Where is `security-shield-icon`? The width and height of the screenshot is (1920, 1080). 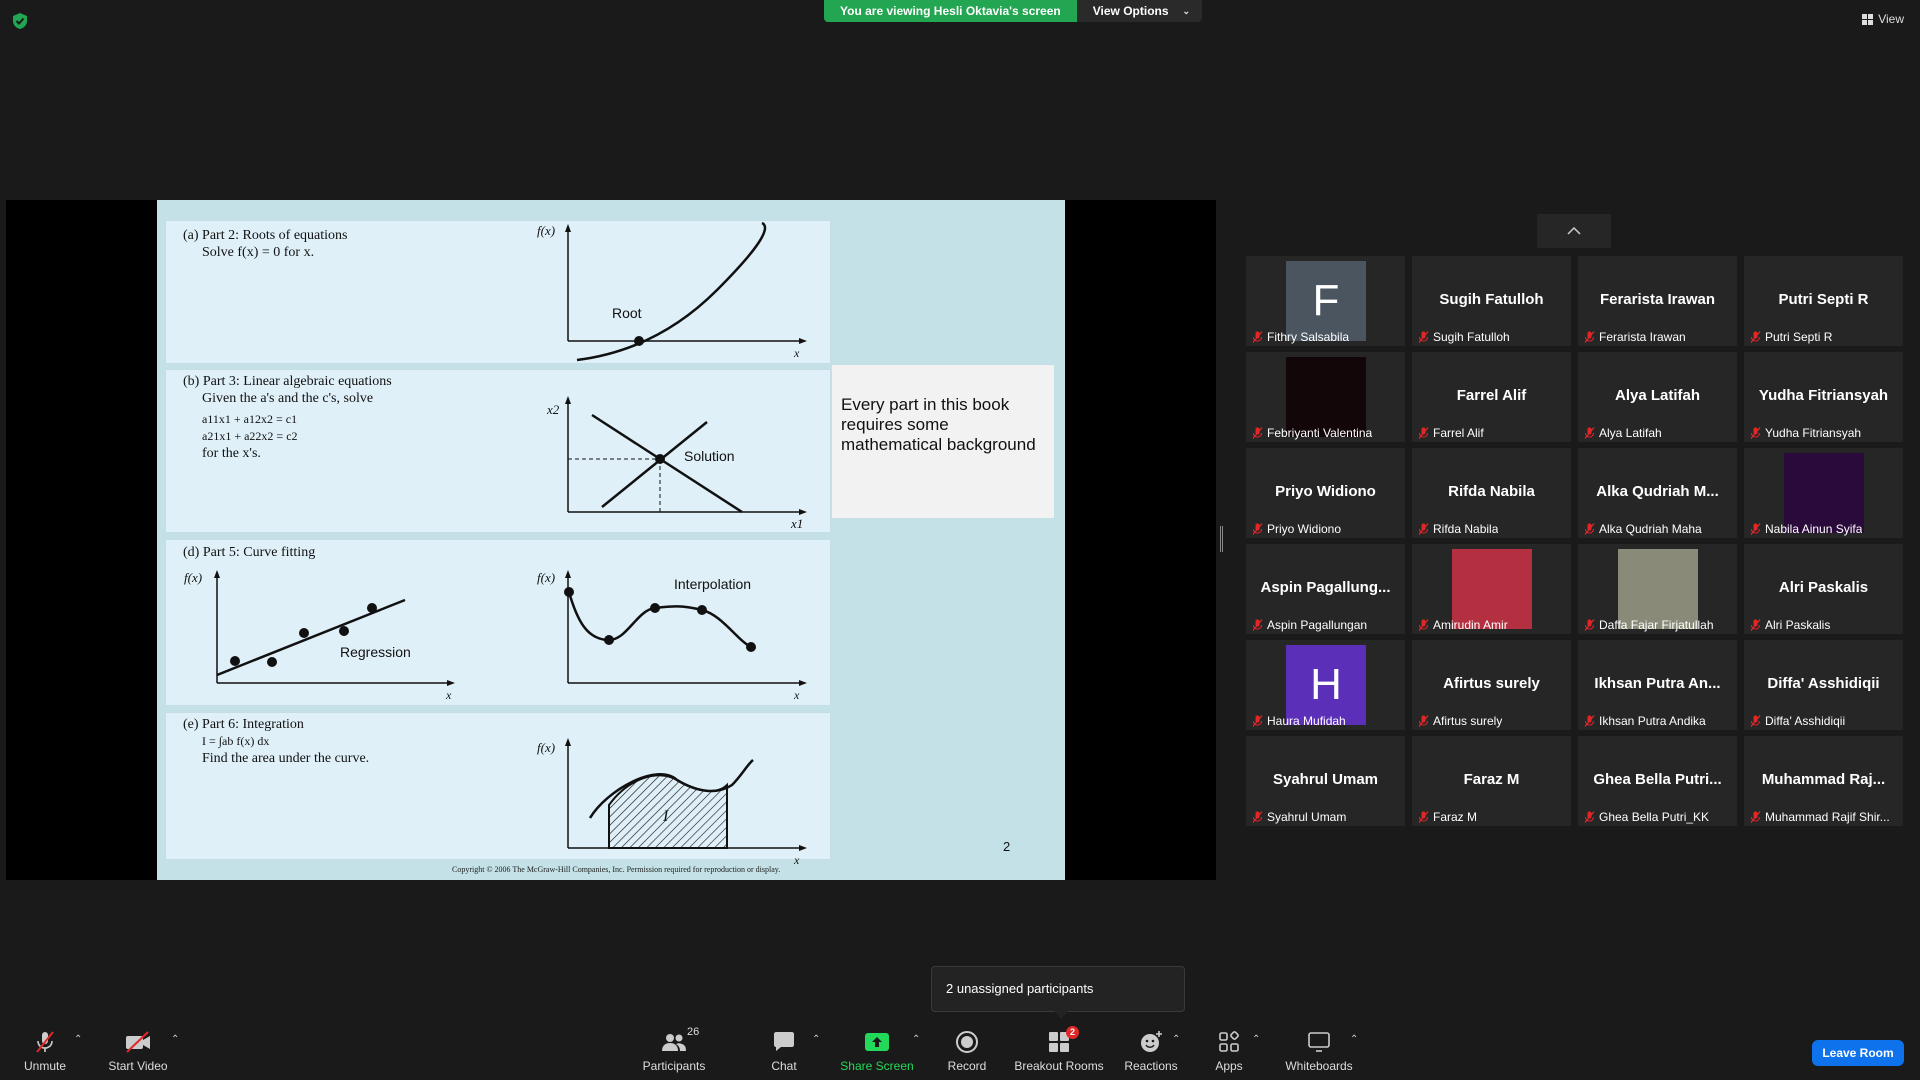 security-shield-icon is located at coordinates (20, 21).